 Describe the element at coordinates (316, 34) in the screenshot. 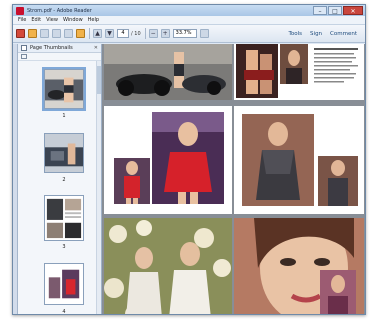

I see `sign-button: Sign` at that location.